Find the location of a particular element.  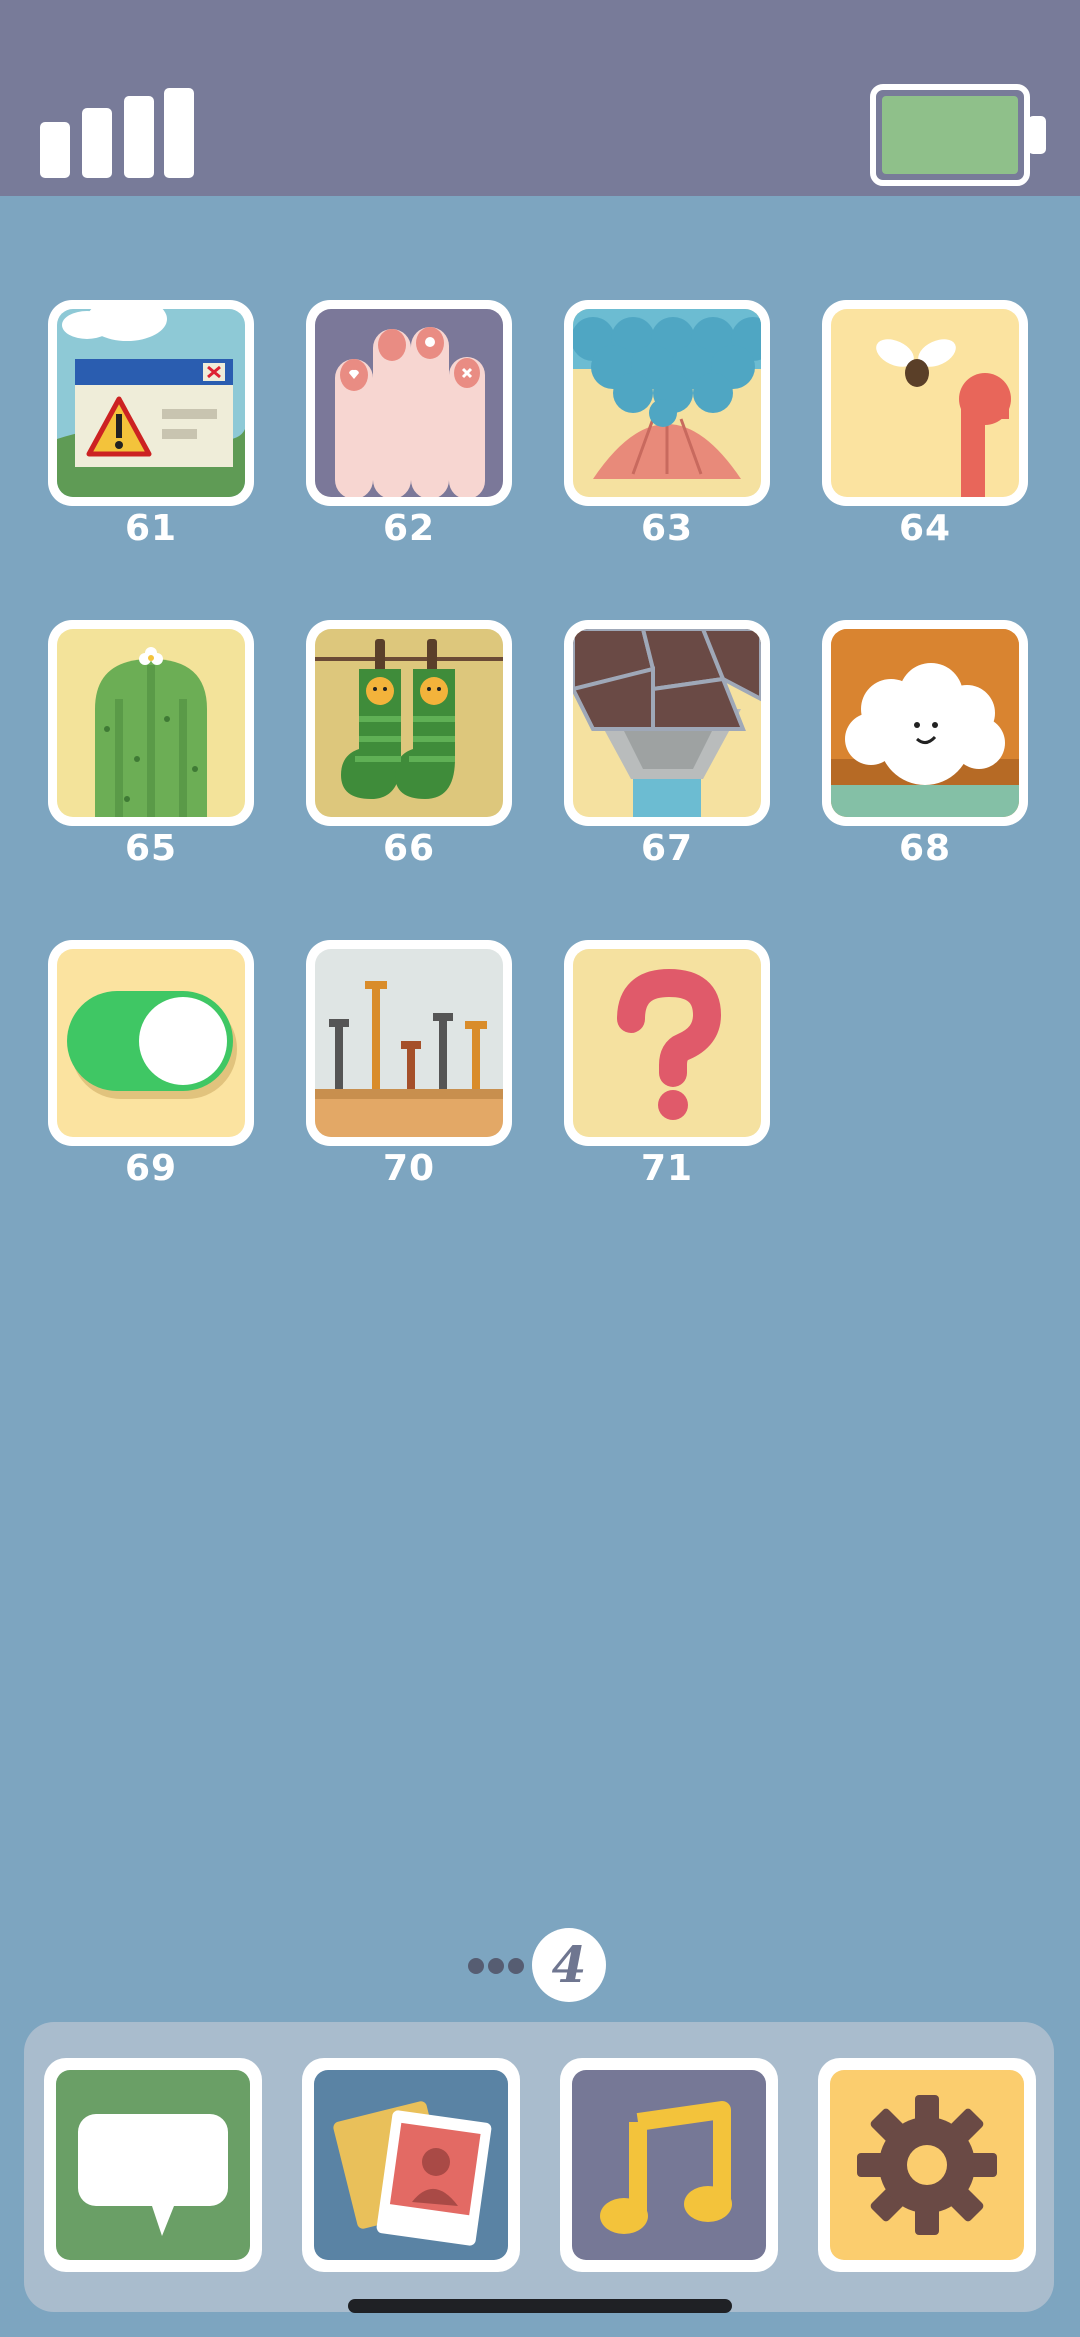

level-67-button is located at coordinates (667, 723).